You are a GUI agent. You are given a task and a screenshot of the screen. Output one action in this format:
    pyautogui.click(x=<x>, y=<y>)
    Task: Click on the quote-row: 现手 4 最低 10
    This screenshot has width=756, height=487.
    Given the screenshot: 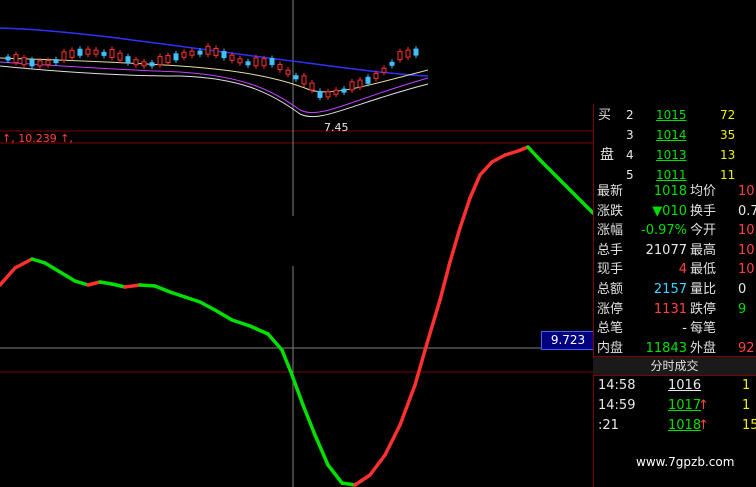 What is the action you would take?
    pyautogui.click(x=675, y=269)
    